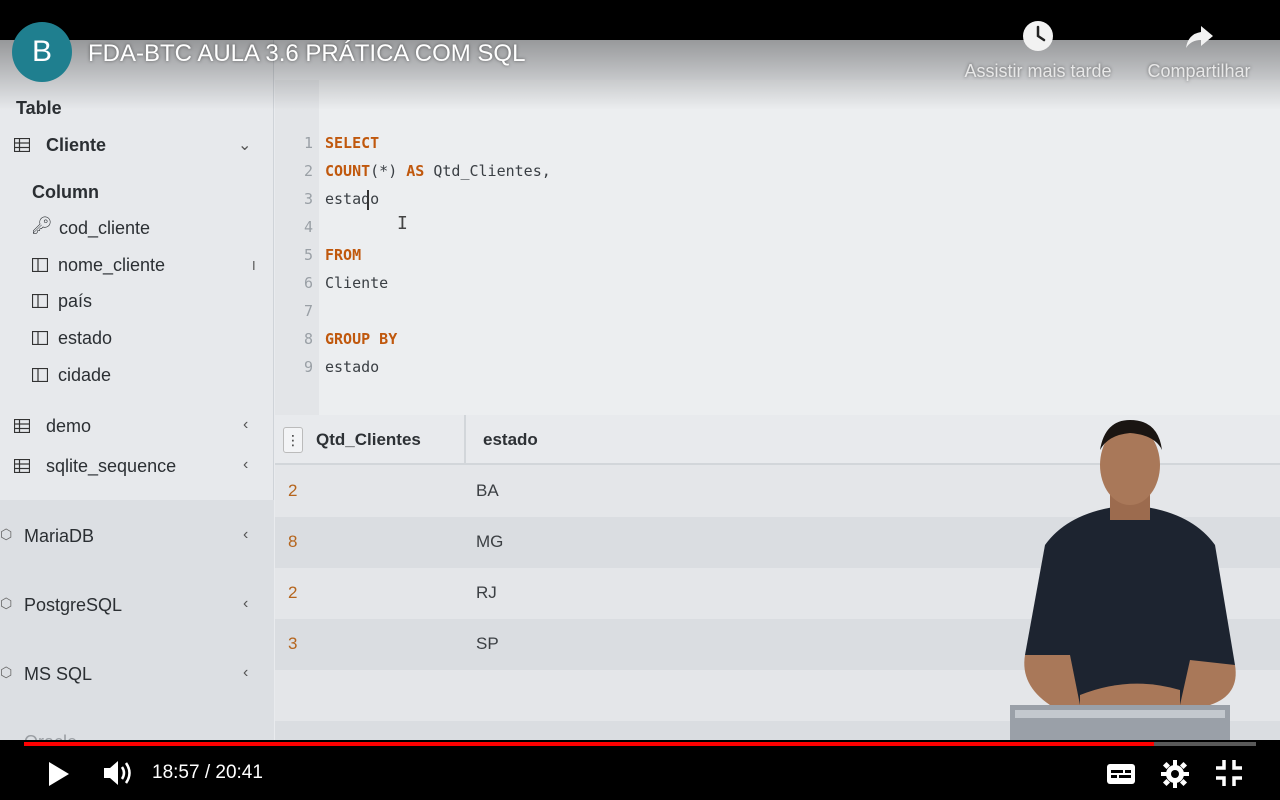  What do you see at coordinates (308, 143) in the screenshot?
I see `line-number: 1` at bounding box center [308, 143].